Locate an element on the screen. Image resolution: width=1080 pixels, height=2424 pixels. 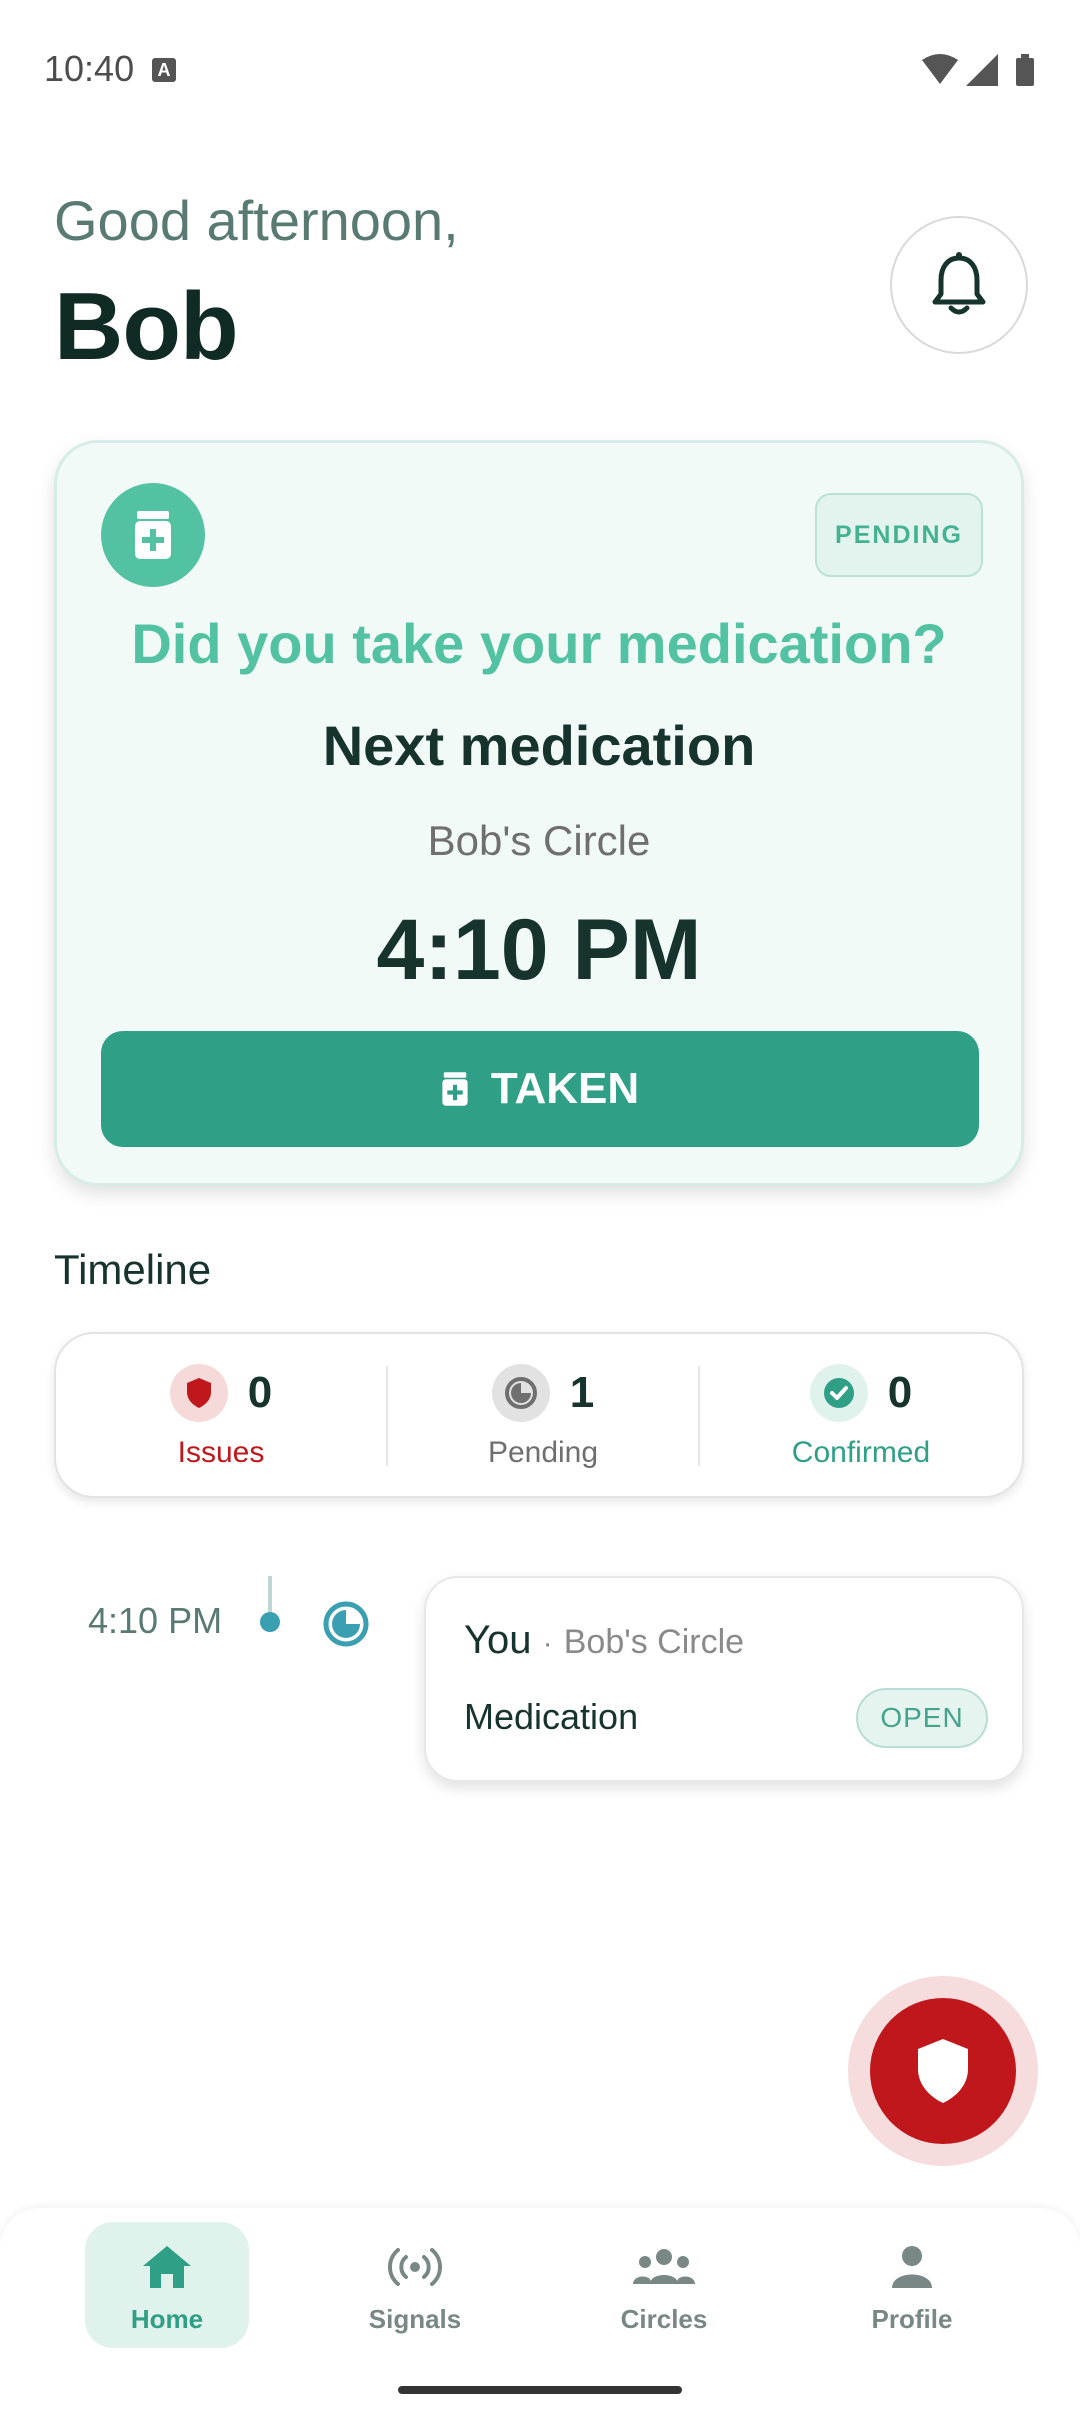
notifications-button is located at coordinates (959, 285).